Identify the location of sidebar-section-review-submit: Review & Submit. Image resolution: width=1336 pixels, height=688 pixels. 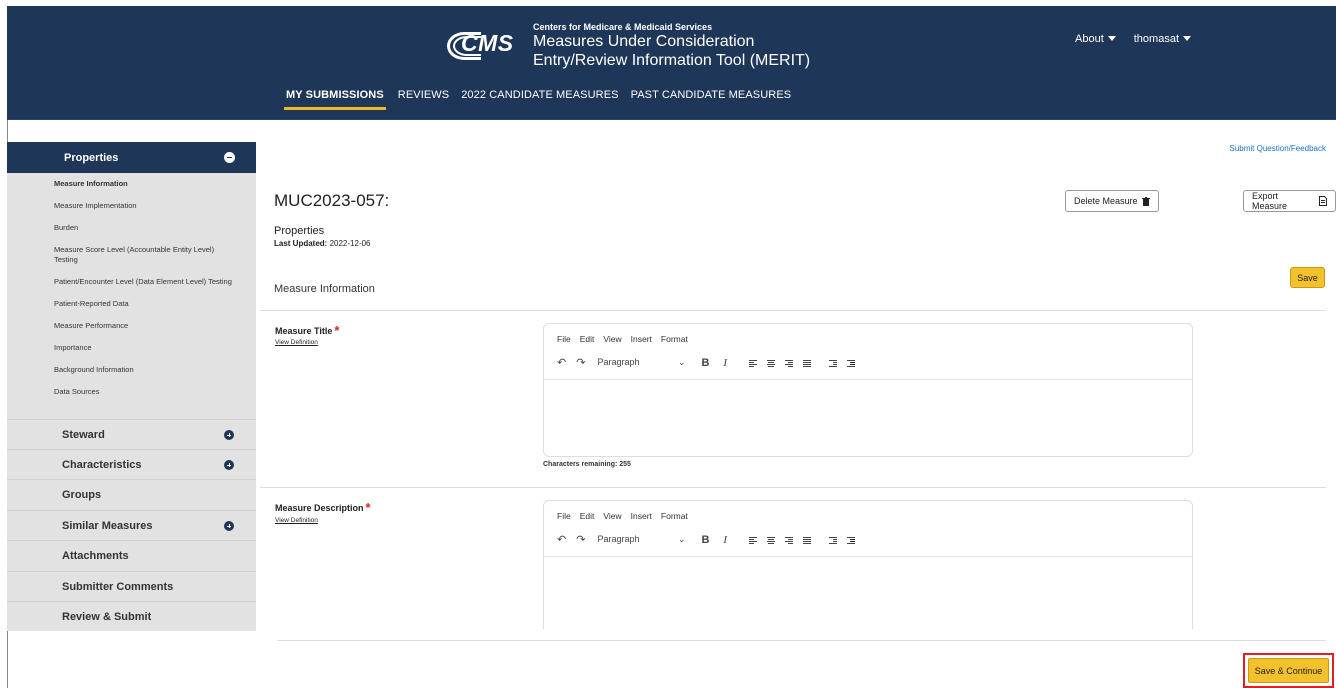
(131, 616).